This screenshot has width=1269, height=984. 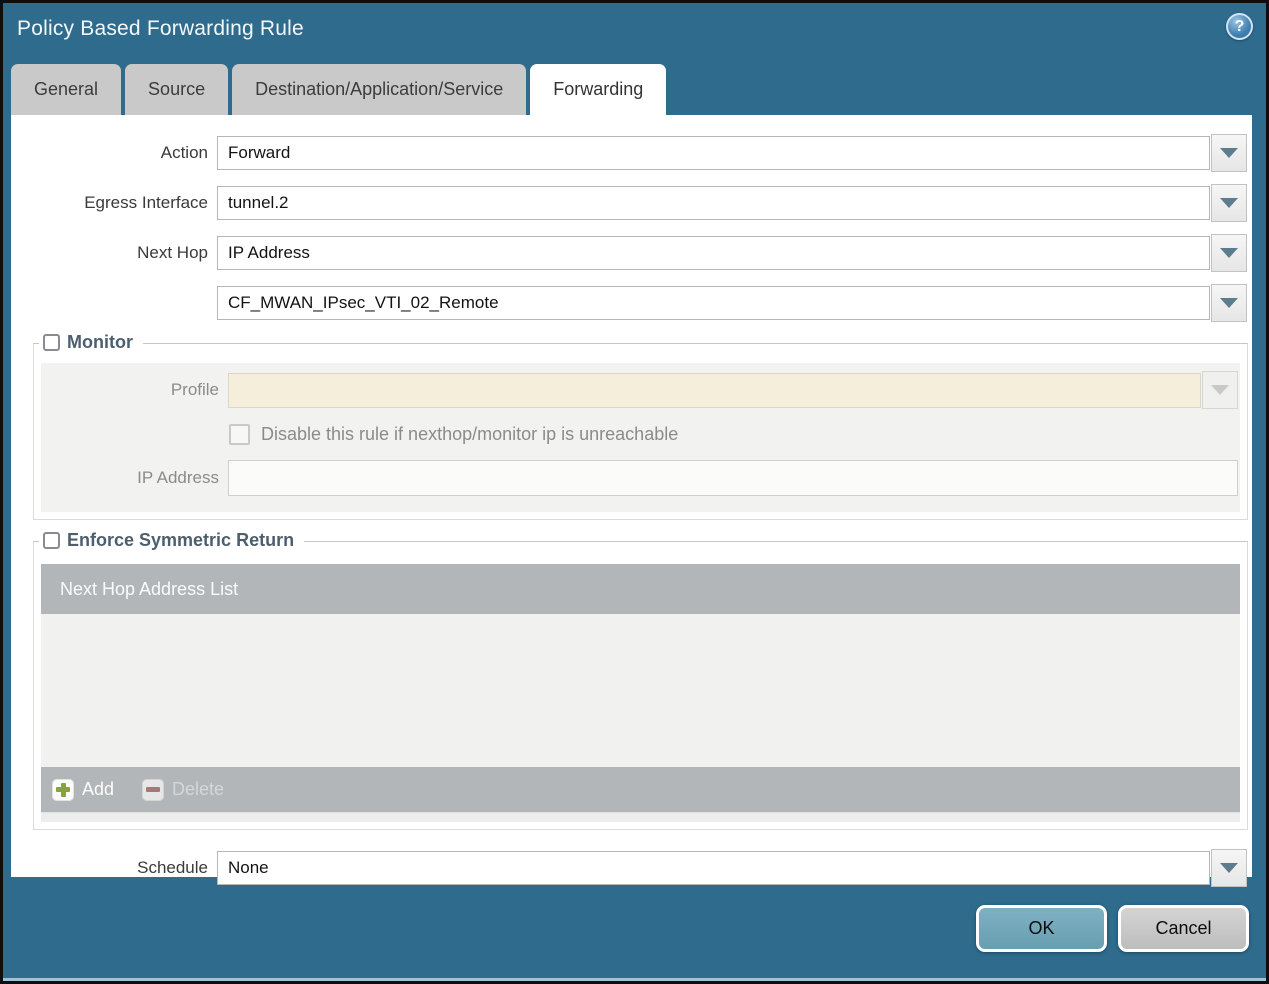 I want to click on action-label: Action, so click(x=184, y=152).